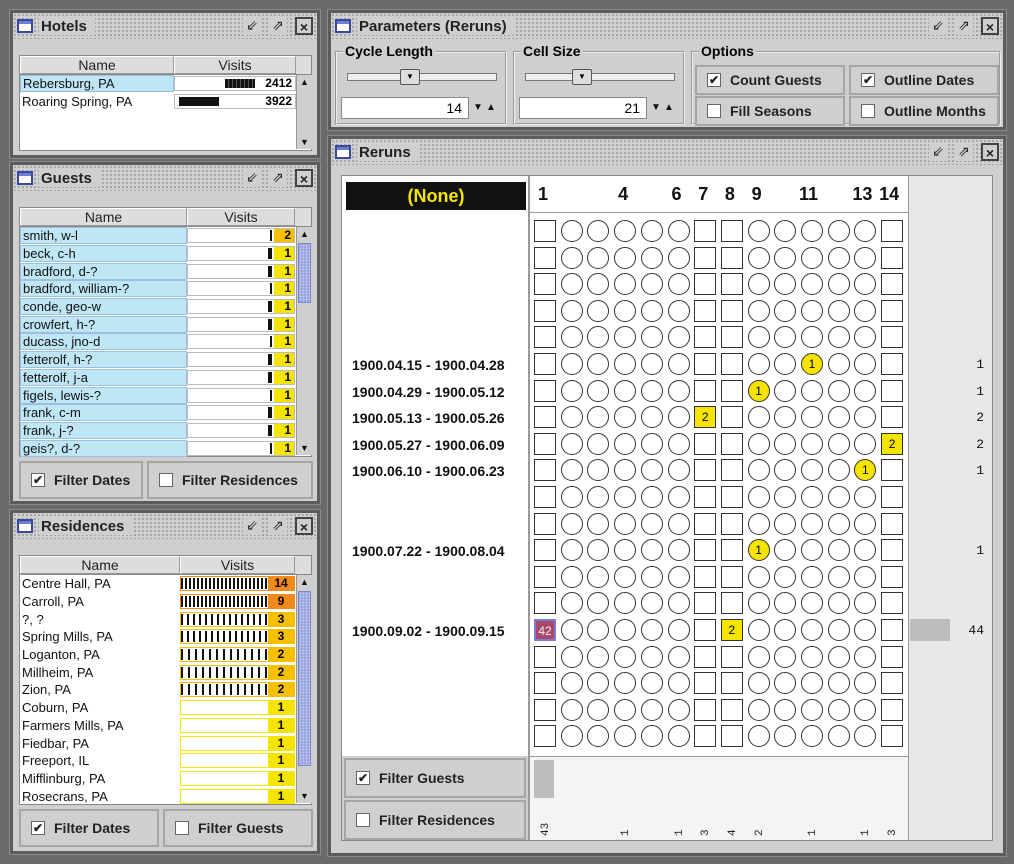 Image resolution: width=1014 pixels, height=864 pixels. I want to click on hotels-titlebar: Hotels ⇙ ⇗ ×, so click(165, 26).